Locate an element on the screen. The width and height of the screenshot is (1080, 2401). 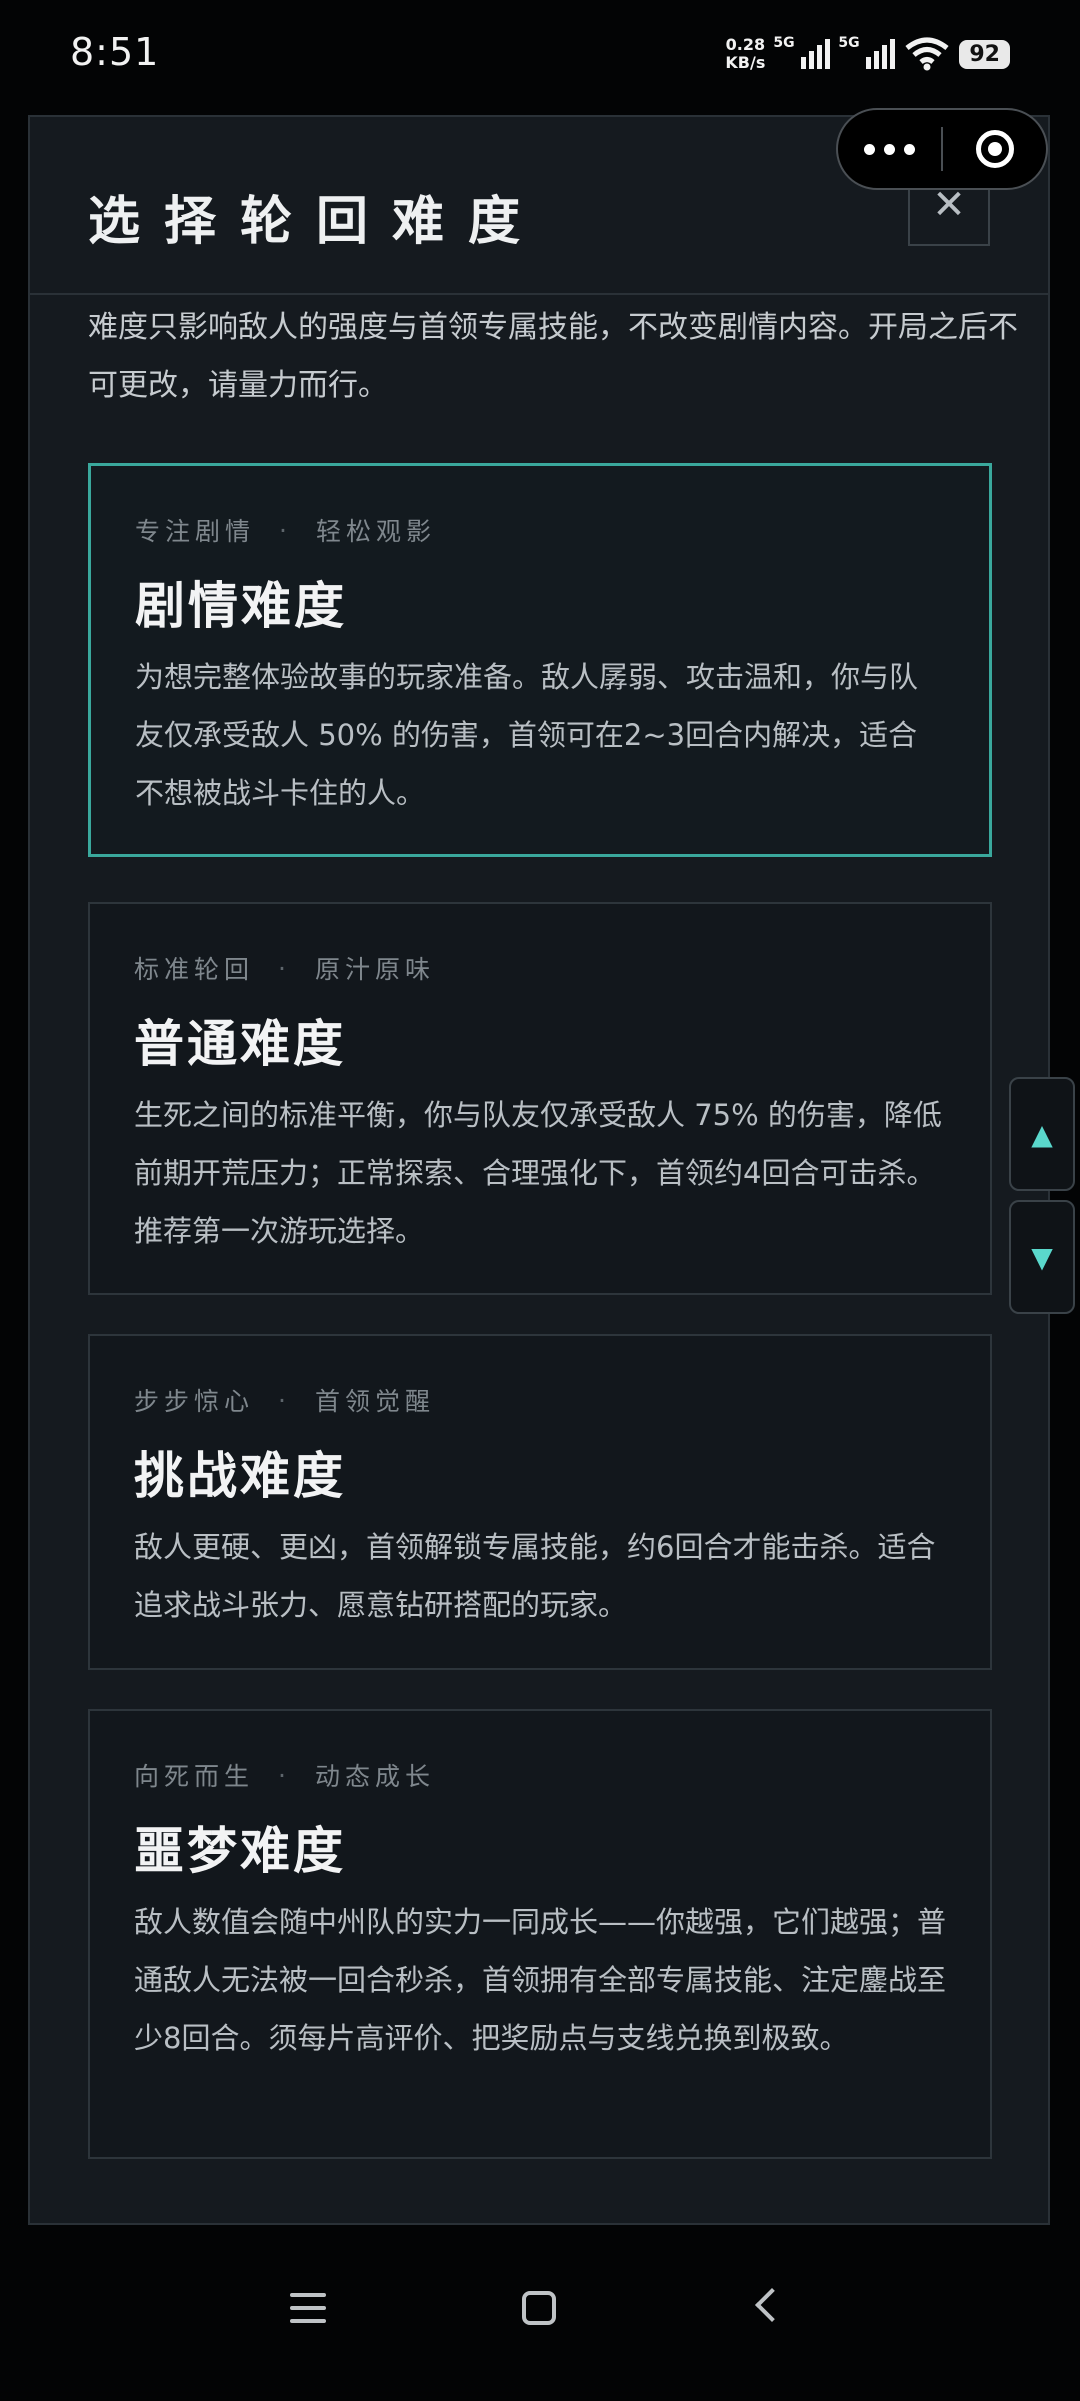
network-speed-unit: KB/s is located at coordinates (745, 62).